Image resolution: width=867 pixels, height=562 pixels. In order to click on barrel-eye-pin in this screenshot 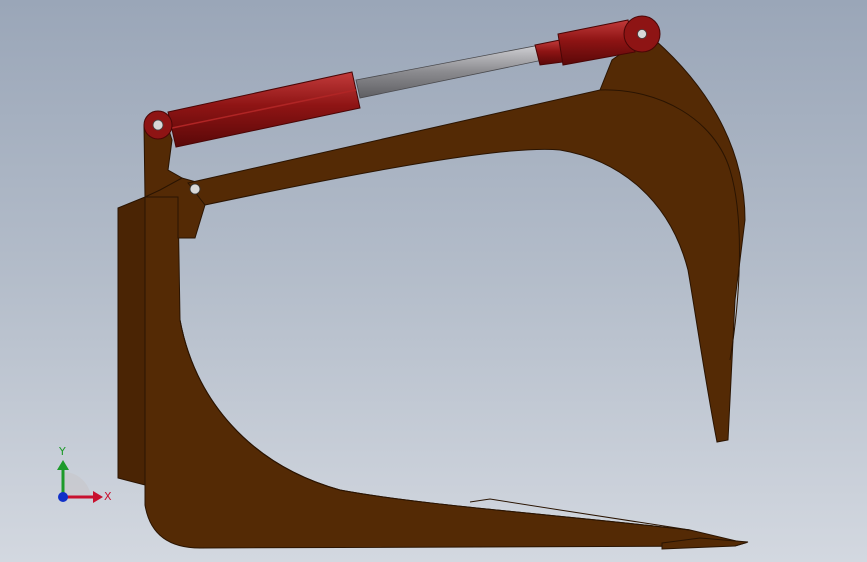, I will do `click(158, 125)`.